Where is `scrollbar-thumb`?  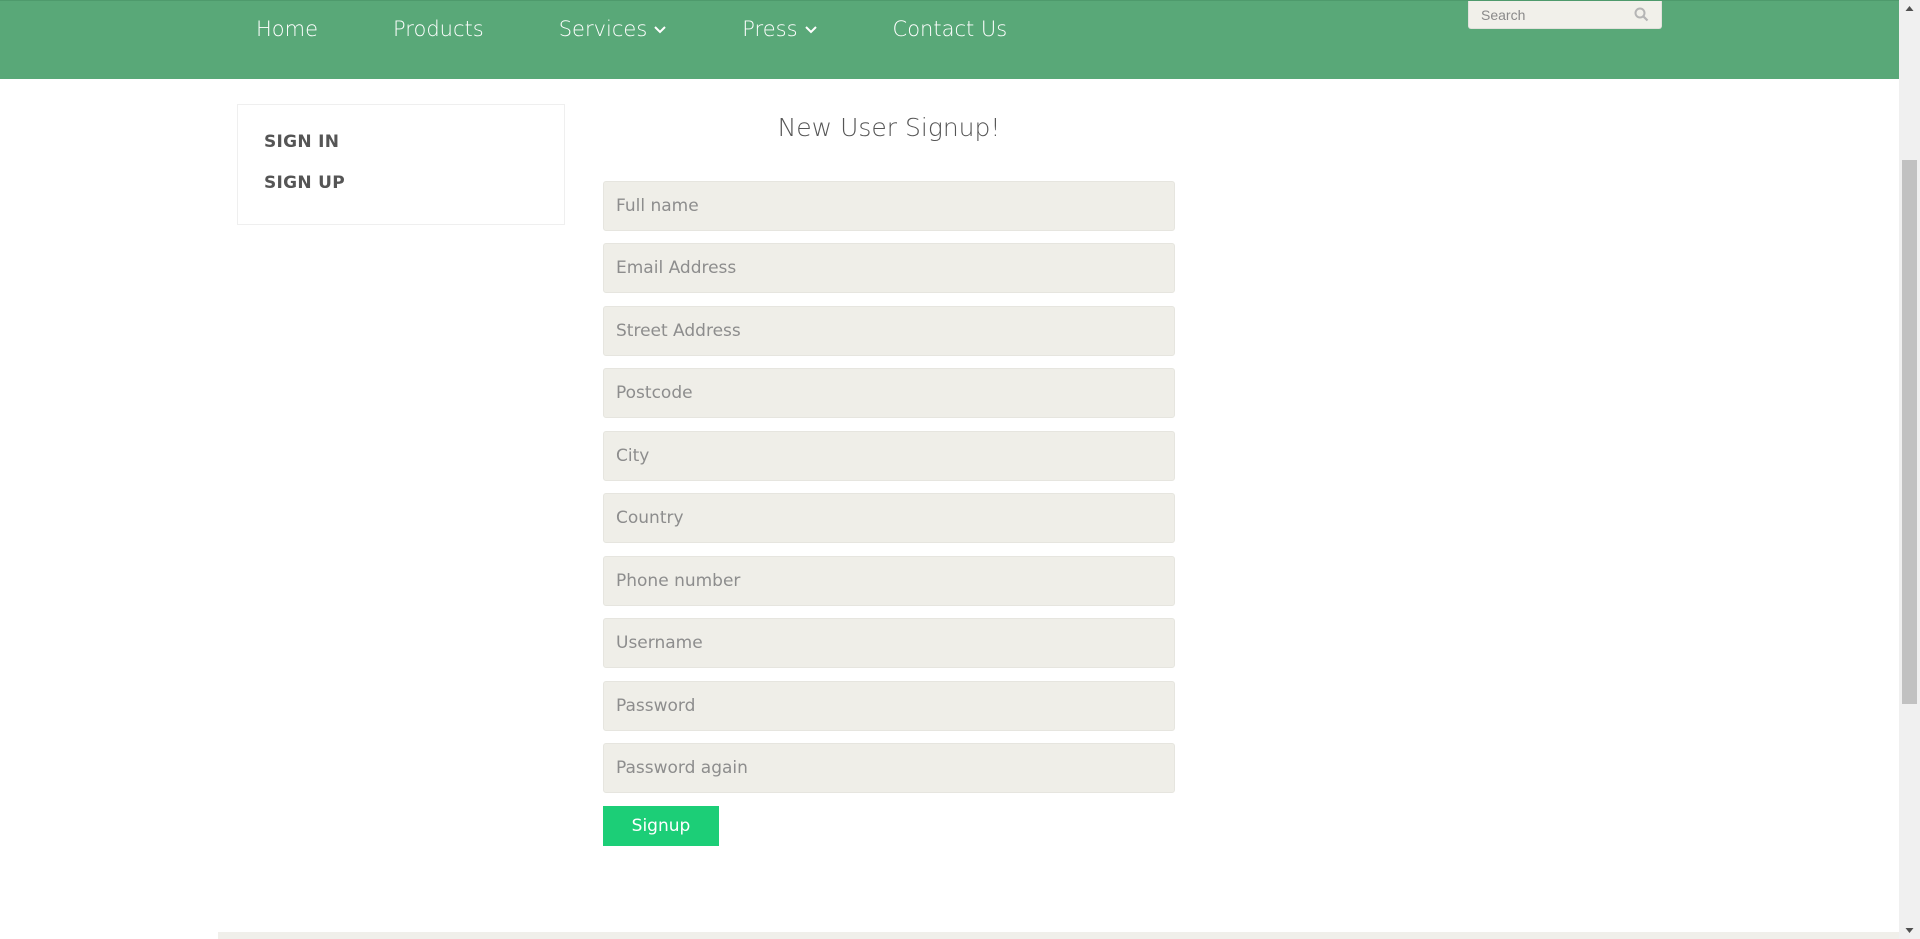
scrollbar-thumb is located at coordinates (1909, 432).